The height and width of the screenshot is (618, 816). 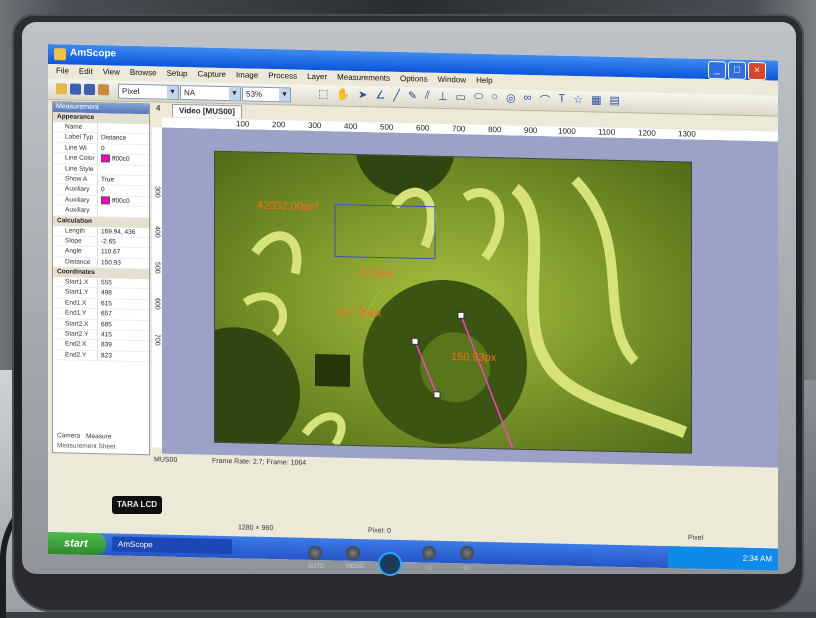 What do you see at coordinates (494, 99) in the screenshot?
I see `circle-icon: ○` at bounding box center [494, 99].